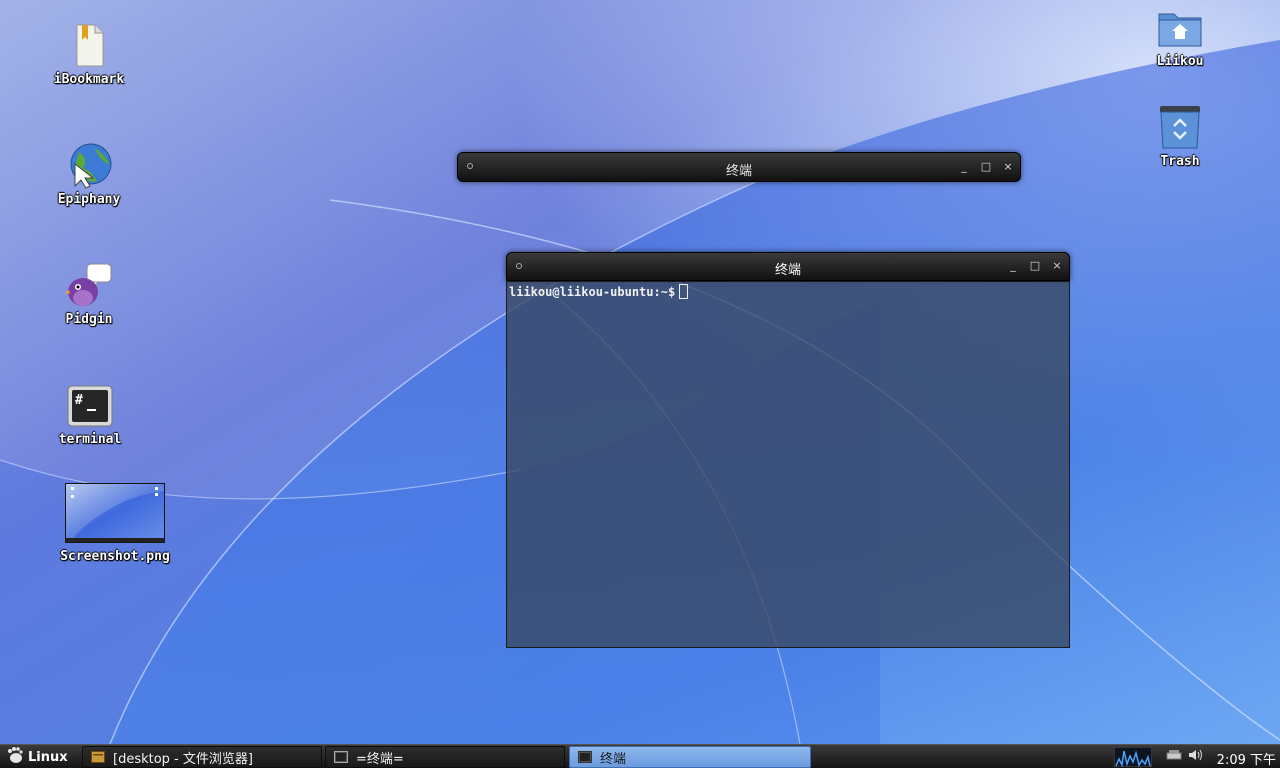 This screenshot has width=1280, height=768. Describe the element at coordinates (183, 759) in the screenshot. I see `task-label: [desktop - 文件浏览器]` at that location.